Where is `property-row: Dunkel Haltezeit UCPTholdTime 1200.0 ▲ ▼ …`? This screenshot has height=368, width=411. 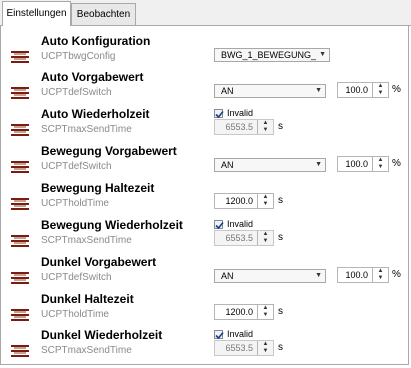 property-row: Dunkel Haltezeit UCPTholdTime 1200.0 ▲ ▼ … is located at coordinates (204, 312).